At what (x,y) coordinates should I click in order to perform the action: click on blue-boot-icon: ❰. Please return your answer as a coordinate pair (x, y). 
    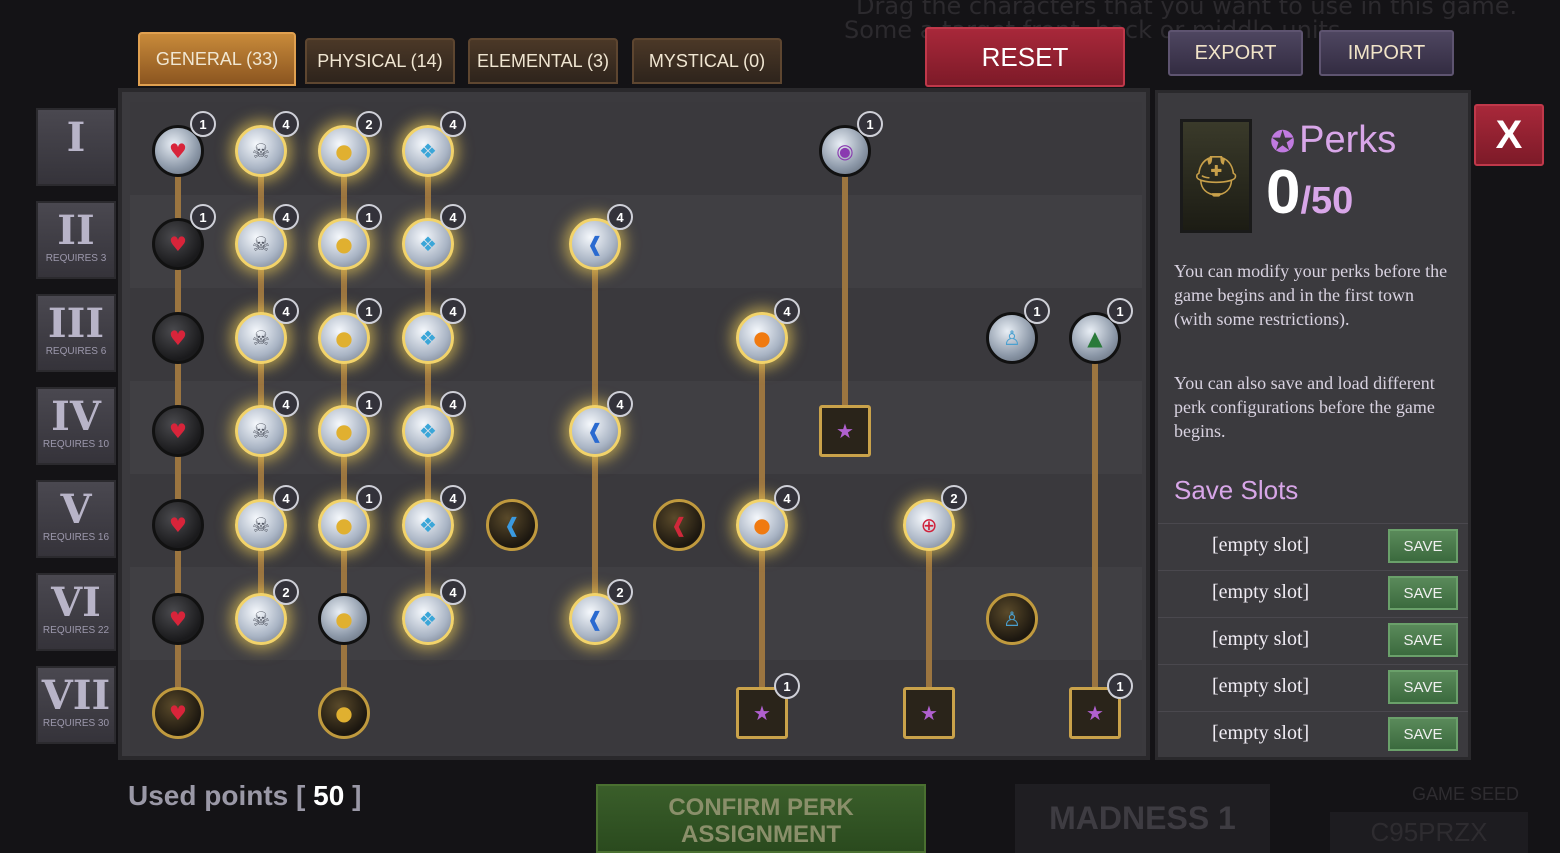
    Looking at the image, I should click on (512, 525).